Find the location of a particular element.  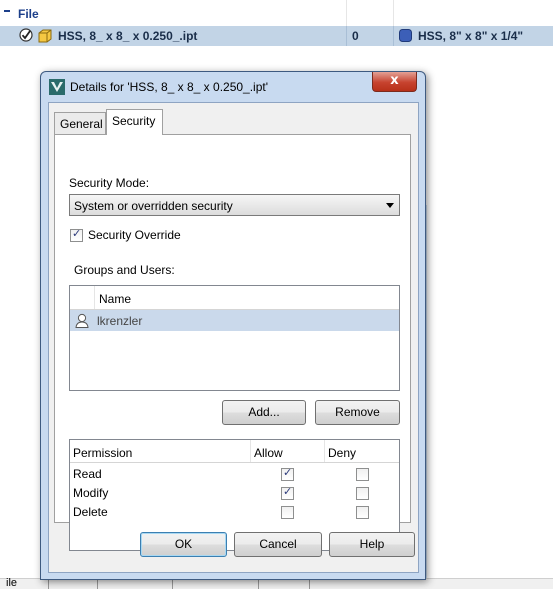

deny-column: Deny is located at coordinates (342, 453).